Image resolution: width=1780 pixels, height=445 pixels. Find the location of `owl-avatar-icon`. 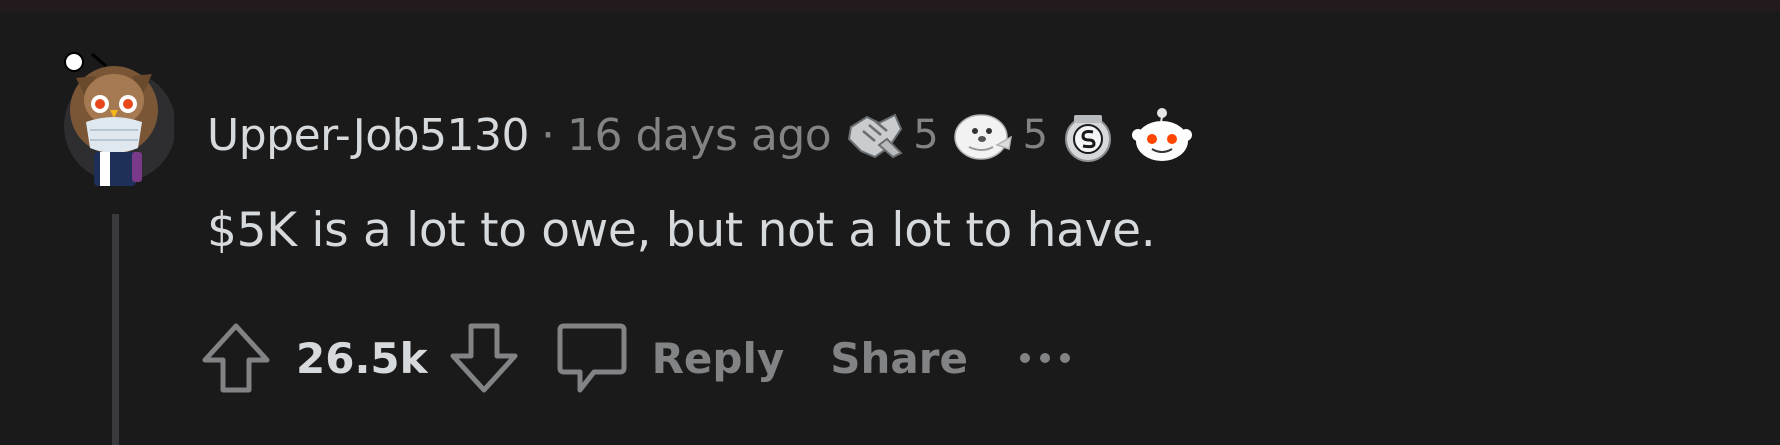

owl-avatar-icon is located at coordinates (120, 119).